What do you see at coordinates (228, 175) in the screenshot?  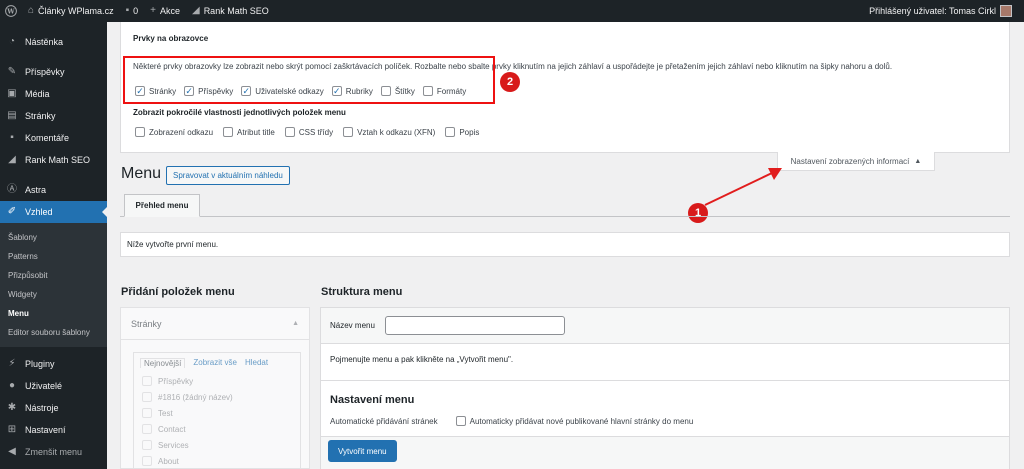 I see `manage-live-preview-button: Spravovat v aktuálním náhledu` at bounding box center [228, 175].